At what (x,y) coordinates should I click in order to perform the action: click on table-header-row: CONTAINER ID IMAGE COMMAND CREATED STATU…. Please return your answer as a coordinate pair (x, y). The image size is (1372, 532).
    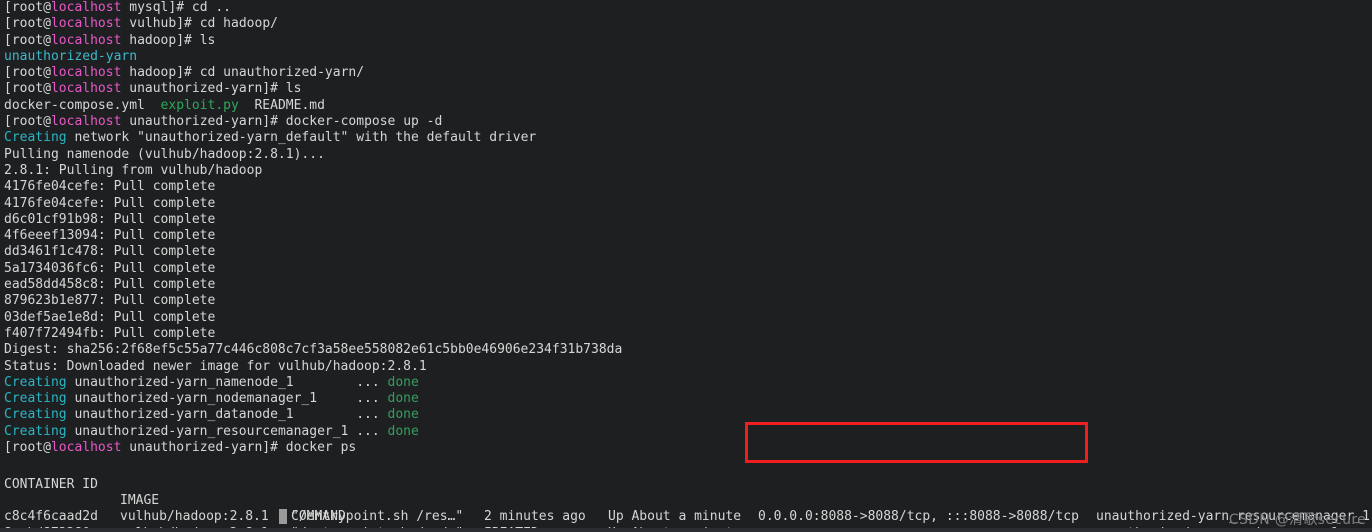
    Looking at the image, I should click on (271, 496).